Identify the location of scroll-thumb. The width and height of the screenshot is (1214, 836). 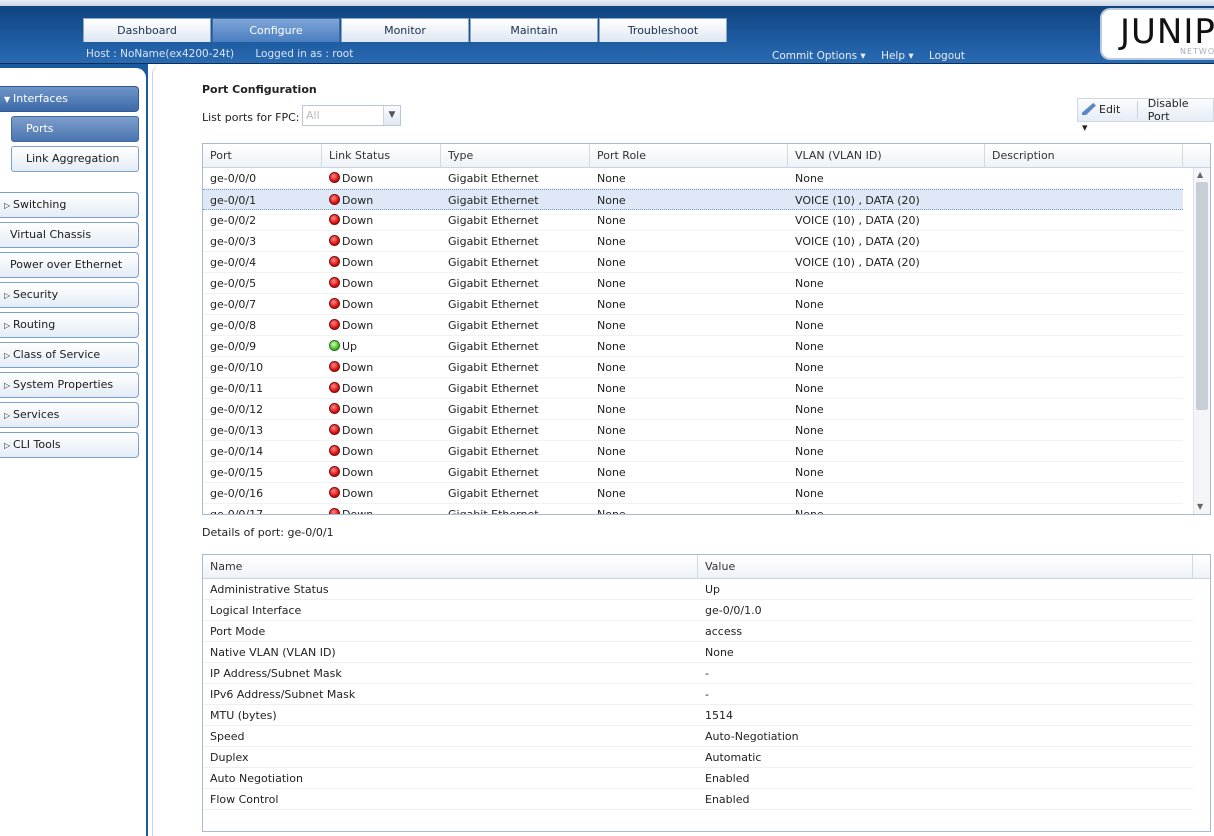
(1202, 296).